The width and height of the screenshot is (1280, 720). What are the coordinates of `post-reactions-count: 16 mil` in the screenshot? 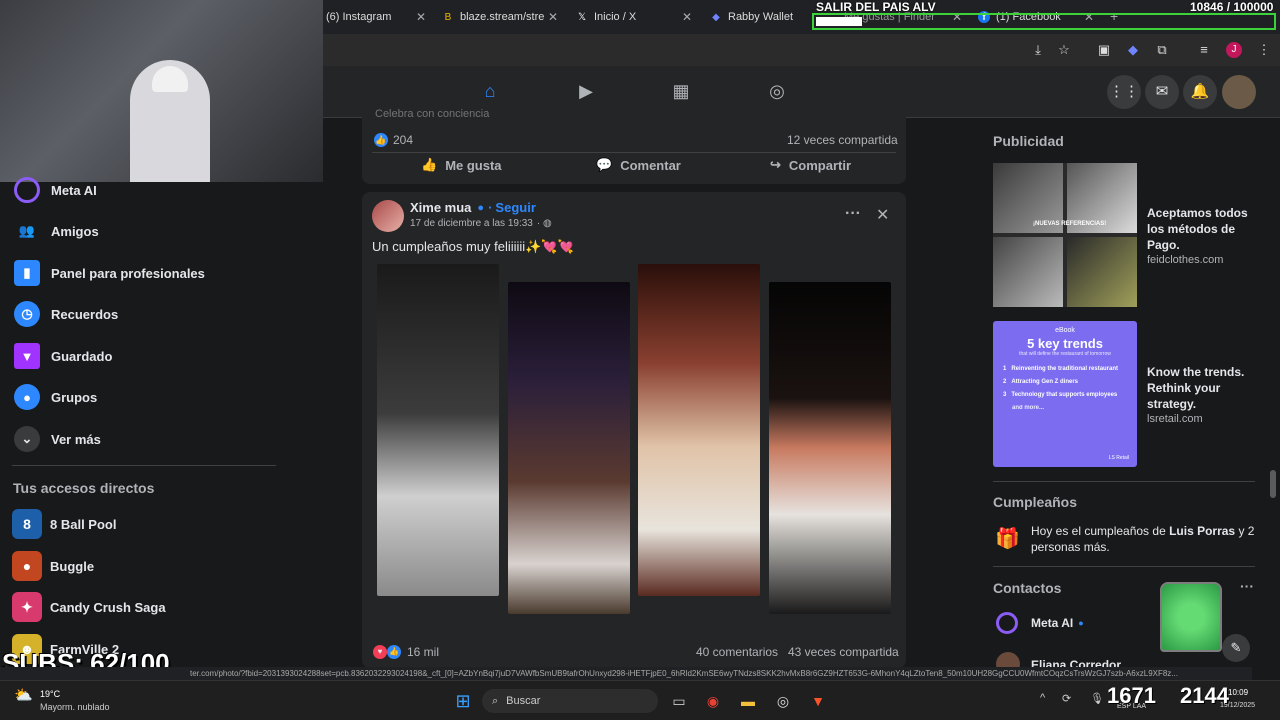 It's located at (423, 652).